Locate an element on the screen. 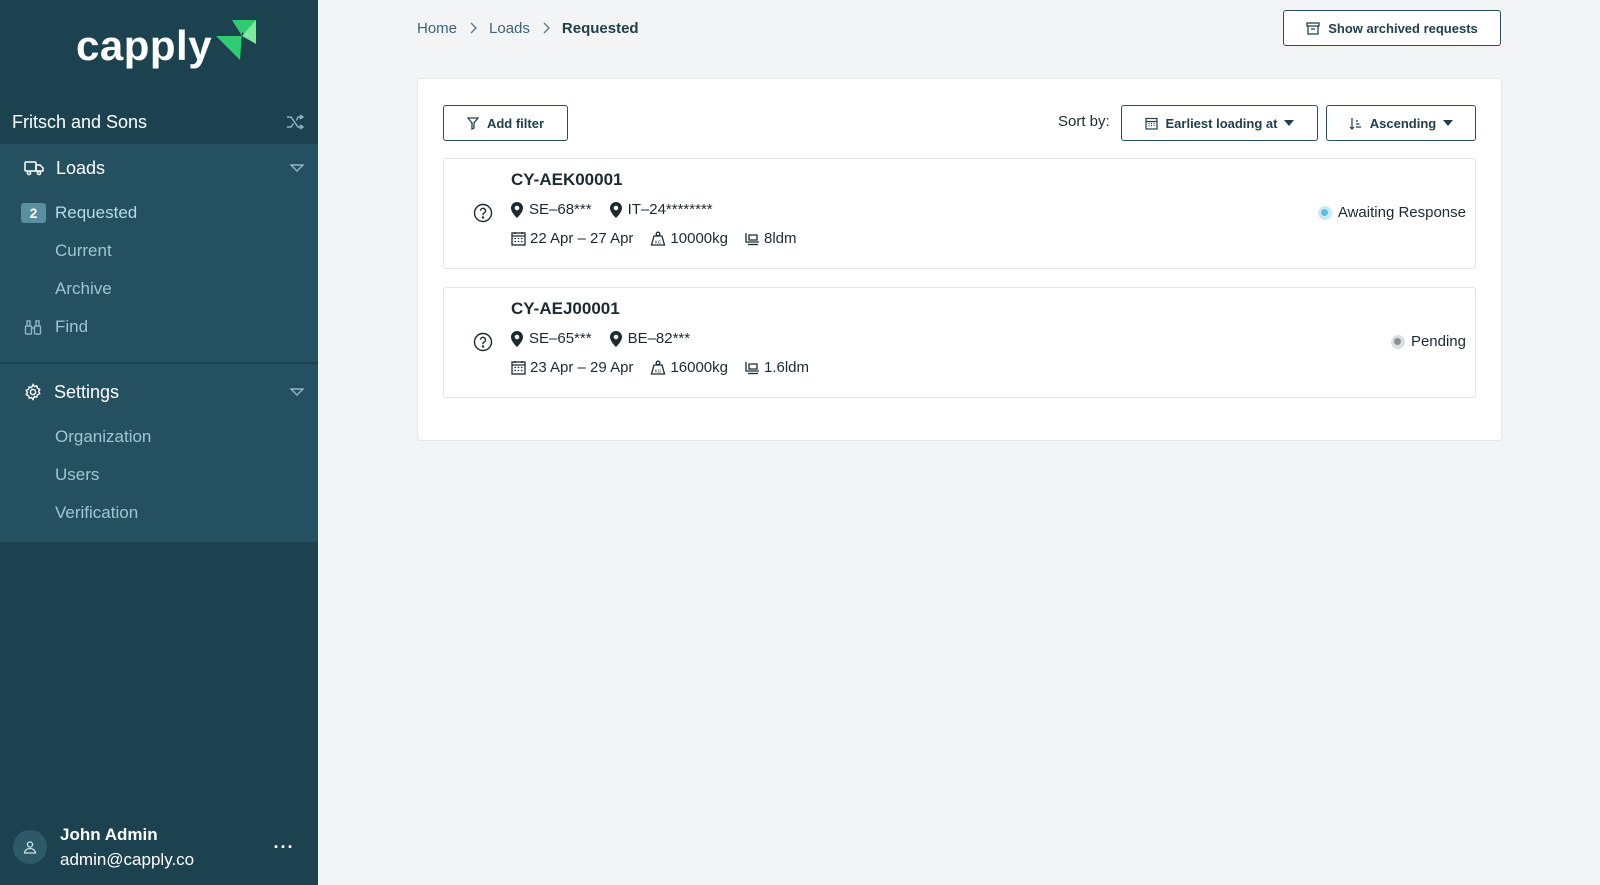 The width and height of the screenshot is (1600, 885). load-dates: 23 Apr – 29 Apr is located at coordinates (582, 367).